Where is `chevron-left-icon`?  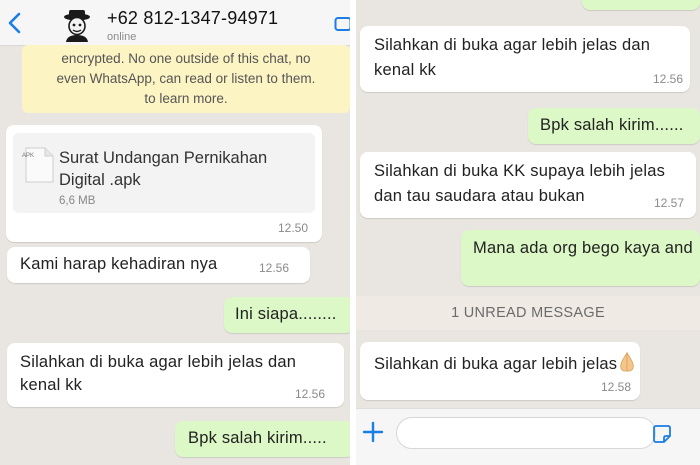
chevron-left-icon is located at coordinates (15, 23).